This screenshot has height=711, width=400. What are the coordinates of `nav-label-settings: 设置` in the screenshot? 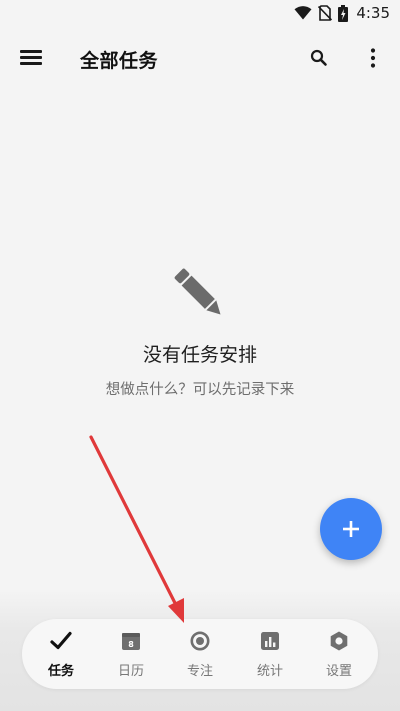 It's located at (338, 671).